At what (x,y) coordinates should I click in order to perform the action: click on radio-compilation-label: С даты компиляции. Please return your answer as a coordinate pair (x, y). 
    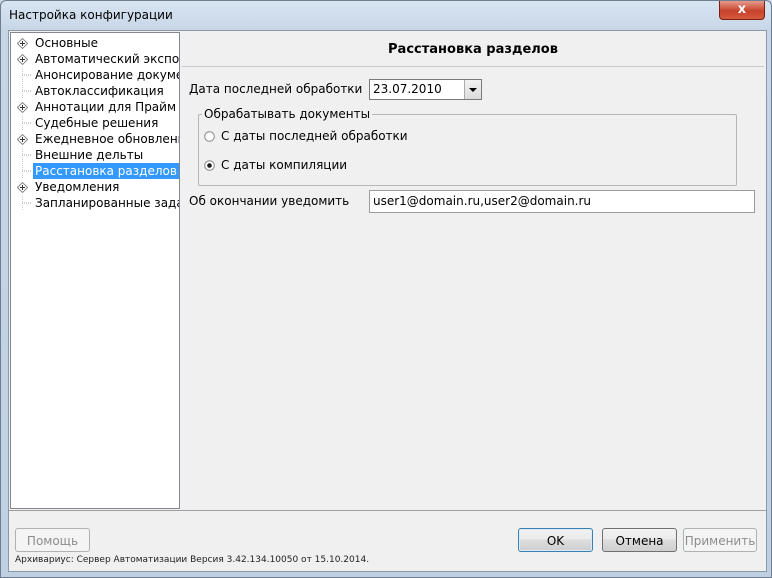
    Looking at the image, I should click on (284, 165).